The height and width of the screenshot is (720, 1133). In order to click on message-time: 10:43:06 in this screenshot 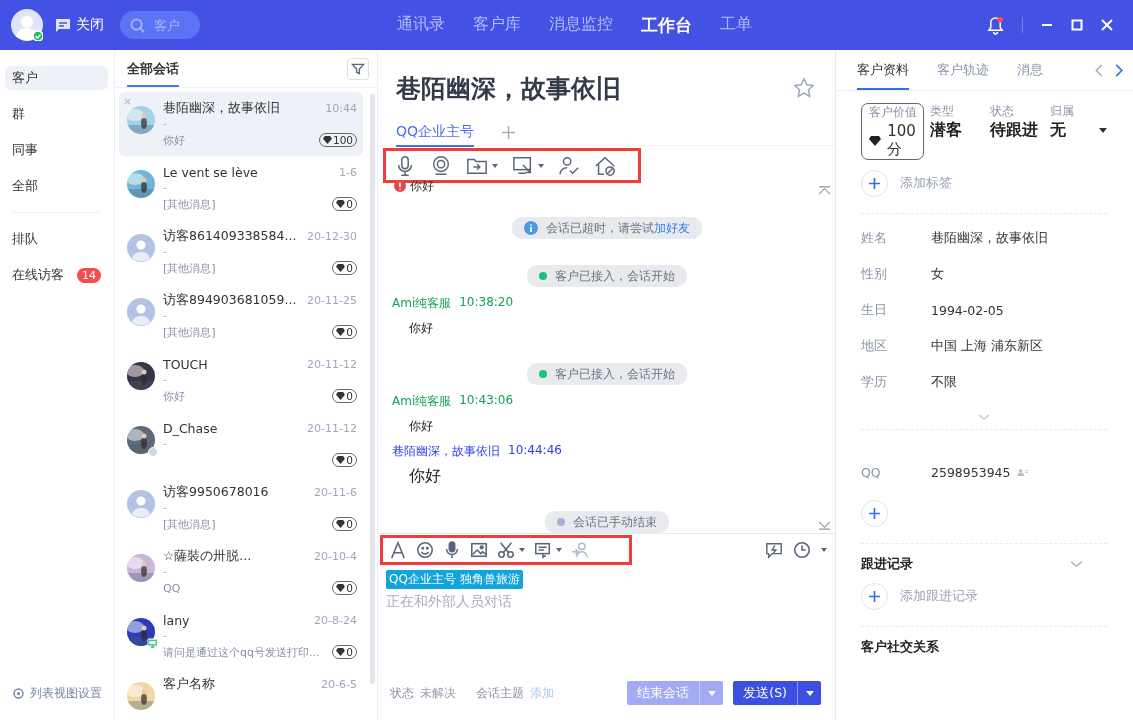, I will do `click(486, 401)`.